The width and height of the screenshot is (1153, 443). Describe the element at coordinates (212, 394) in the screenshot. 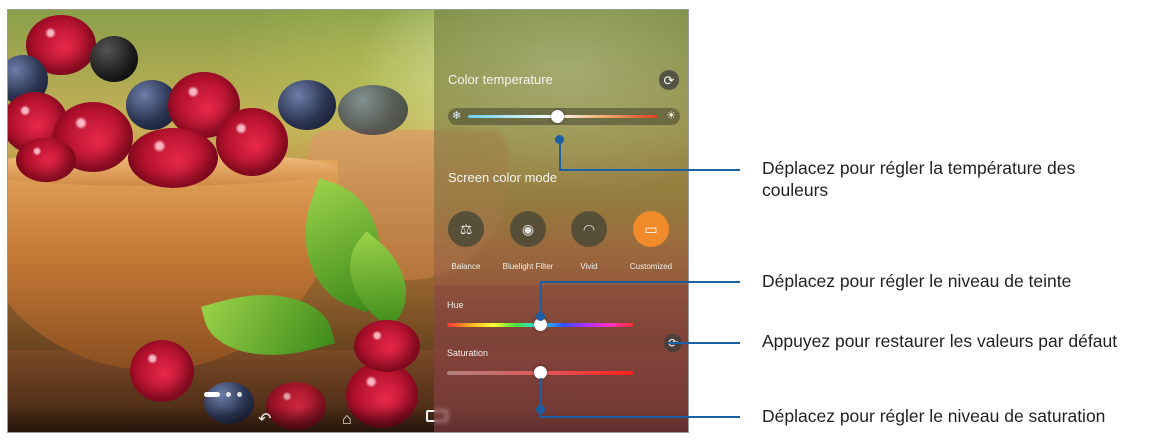

I see `page-dot-active` at that location.